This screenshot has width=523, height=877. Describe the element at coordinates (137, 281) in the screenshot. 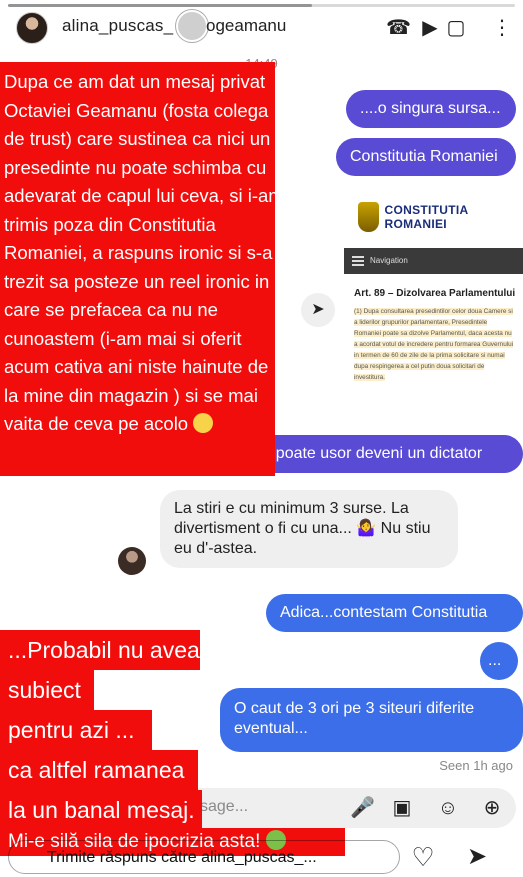

I see `caption-line: trezit sa posteze un reel ironic in` at that location.